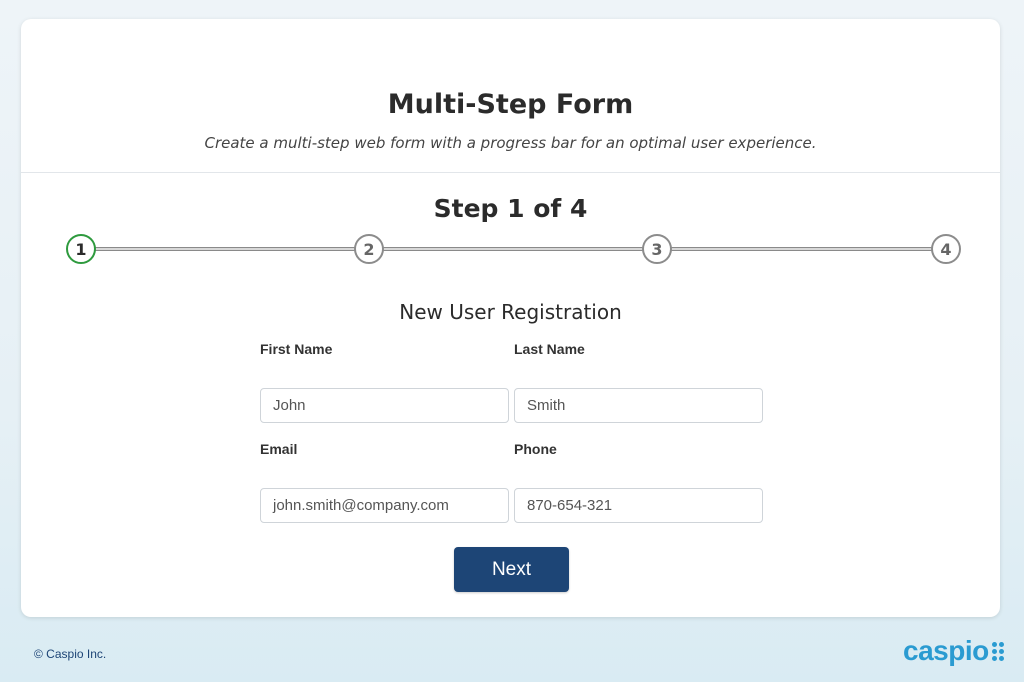 Image resolution: width=1024 pixels, height=682 pixels. What do you see at coordinates (657, 249) in the screenshot?
I see `step-node-3: 3` at bounding box center [657, 249].